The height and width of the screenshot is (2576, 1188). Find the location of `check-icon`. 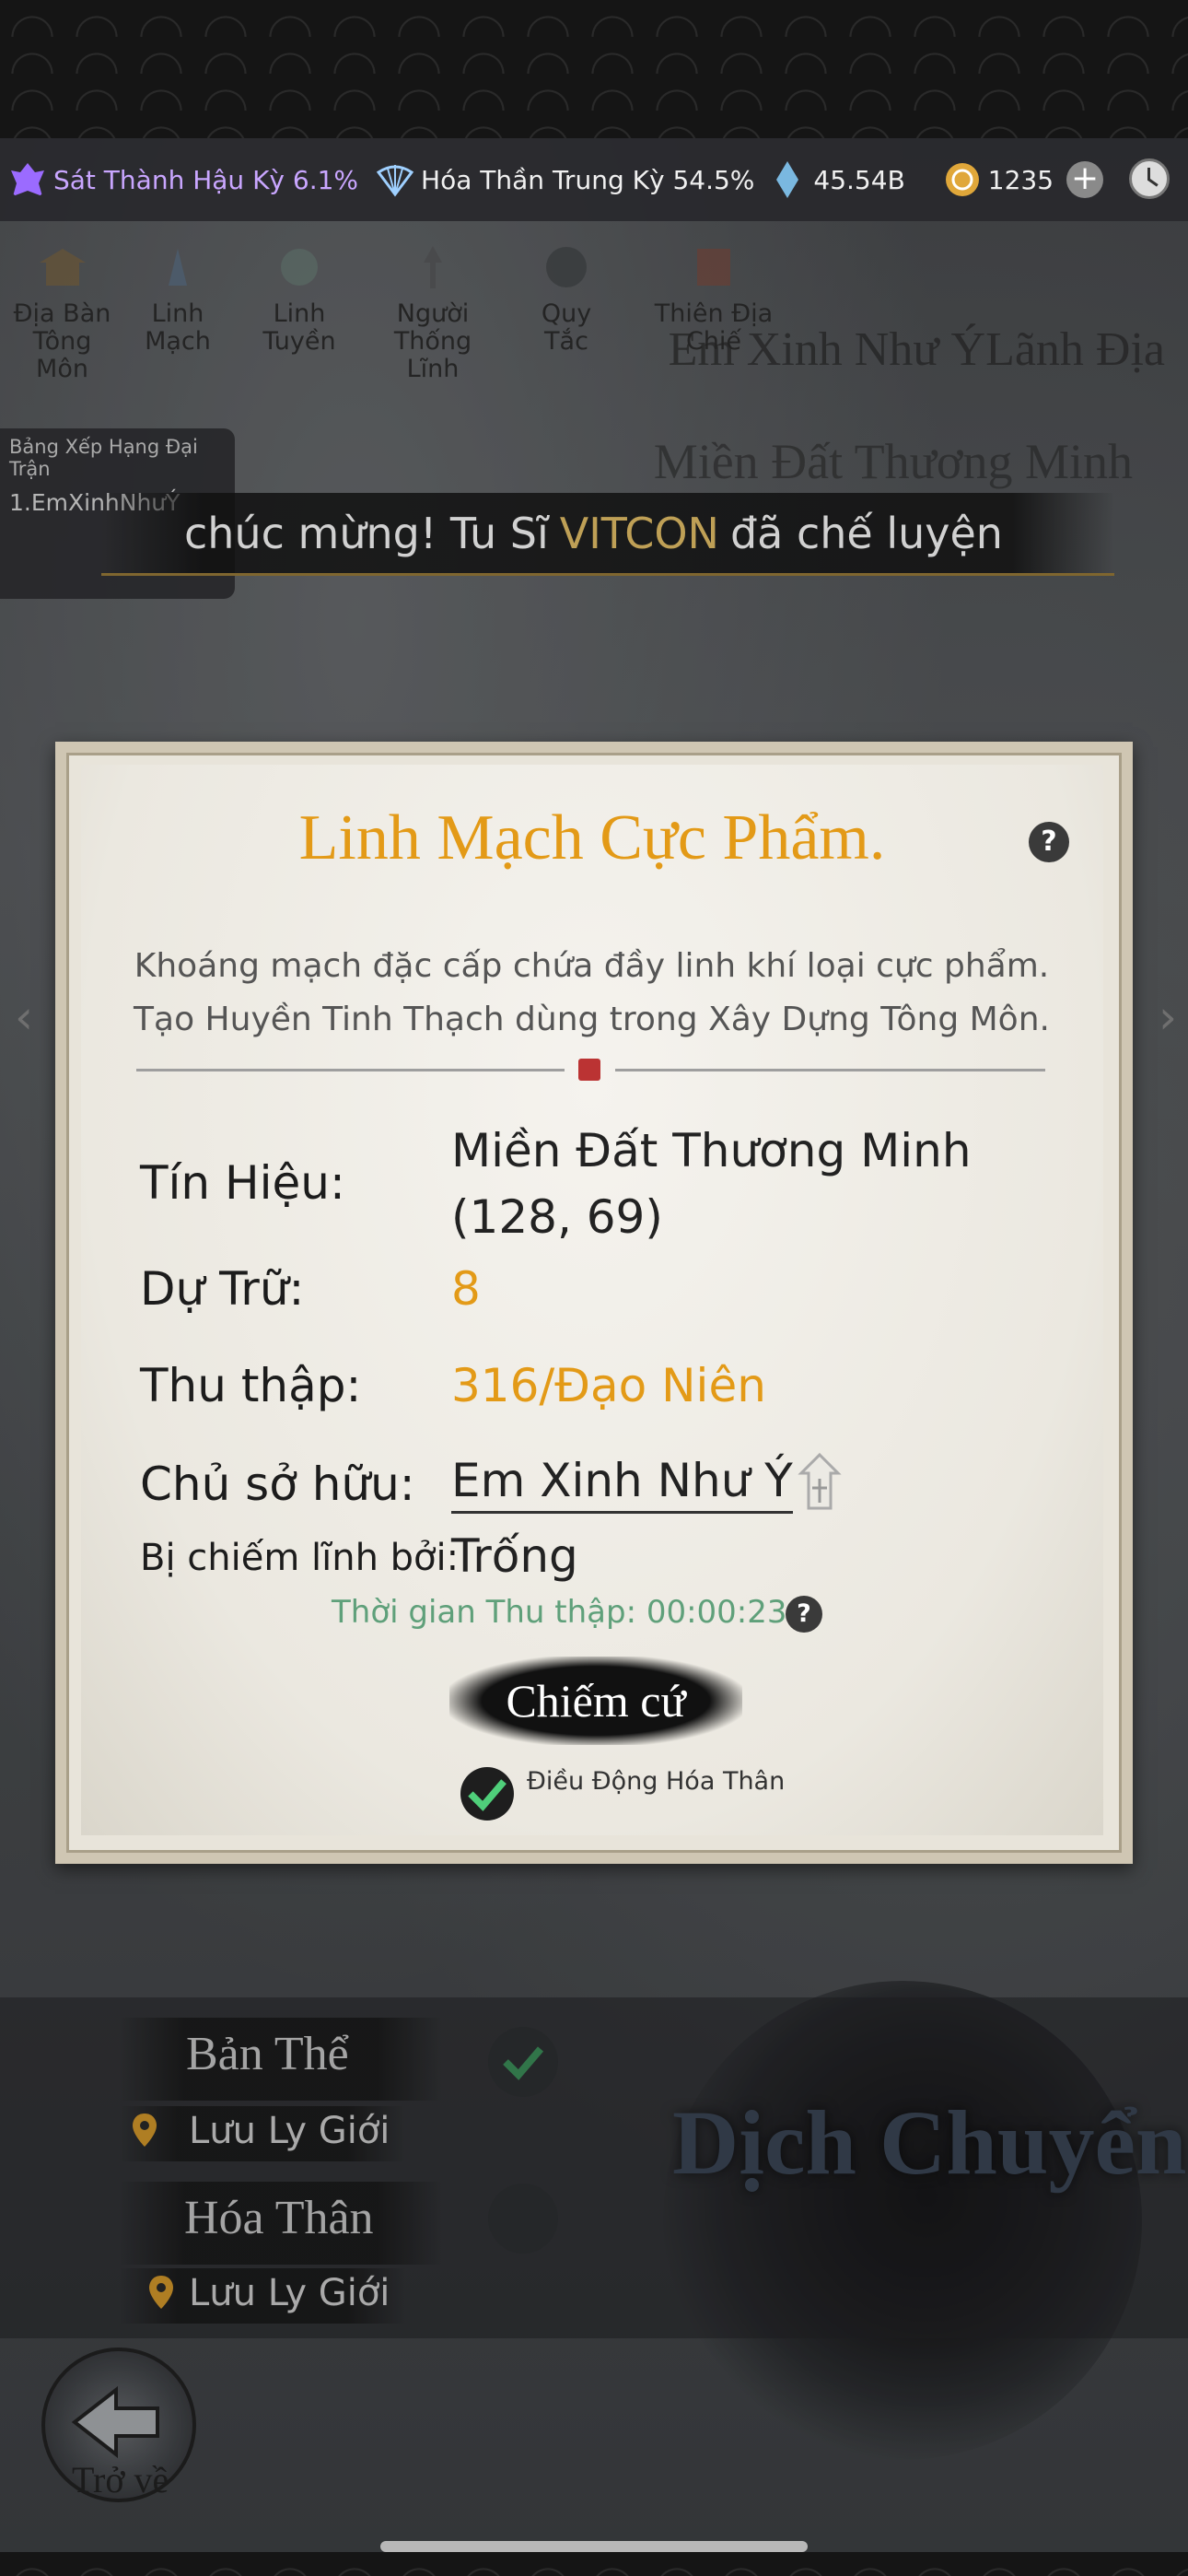

check-icon is located at coordinates (487, 1795).